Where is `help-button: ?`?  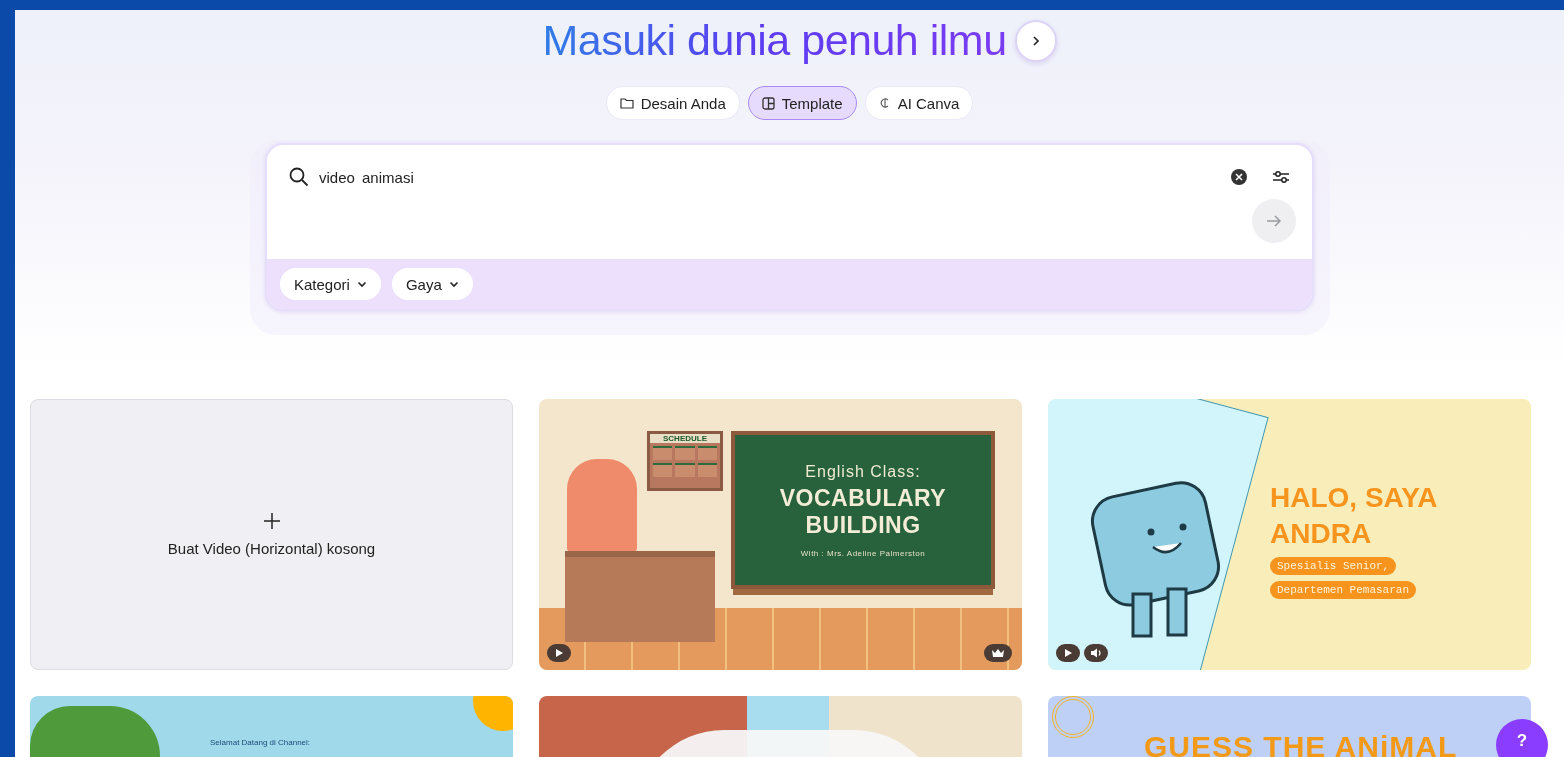
help-button: ? is located at coordinates (1522, 738).